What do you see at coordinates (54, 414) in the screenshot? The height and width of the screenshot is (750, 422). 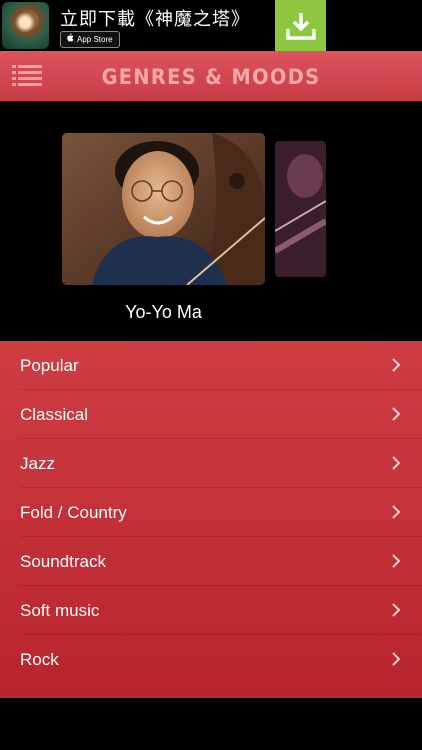 I see `genre-label: Classical` at bounding box center [54, 414].